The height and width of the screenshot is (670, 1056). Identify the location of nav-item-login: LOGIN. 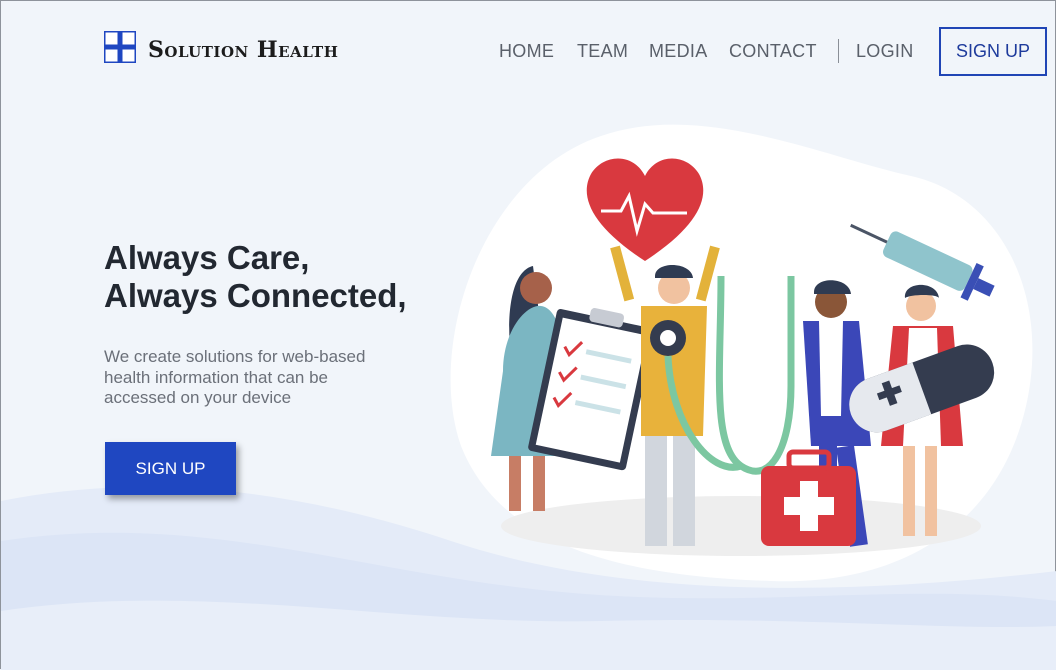
(885, 51).